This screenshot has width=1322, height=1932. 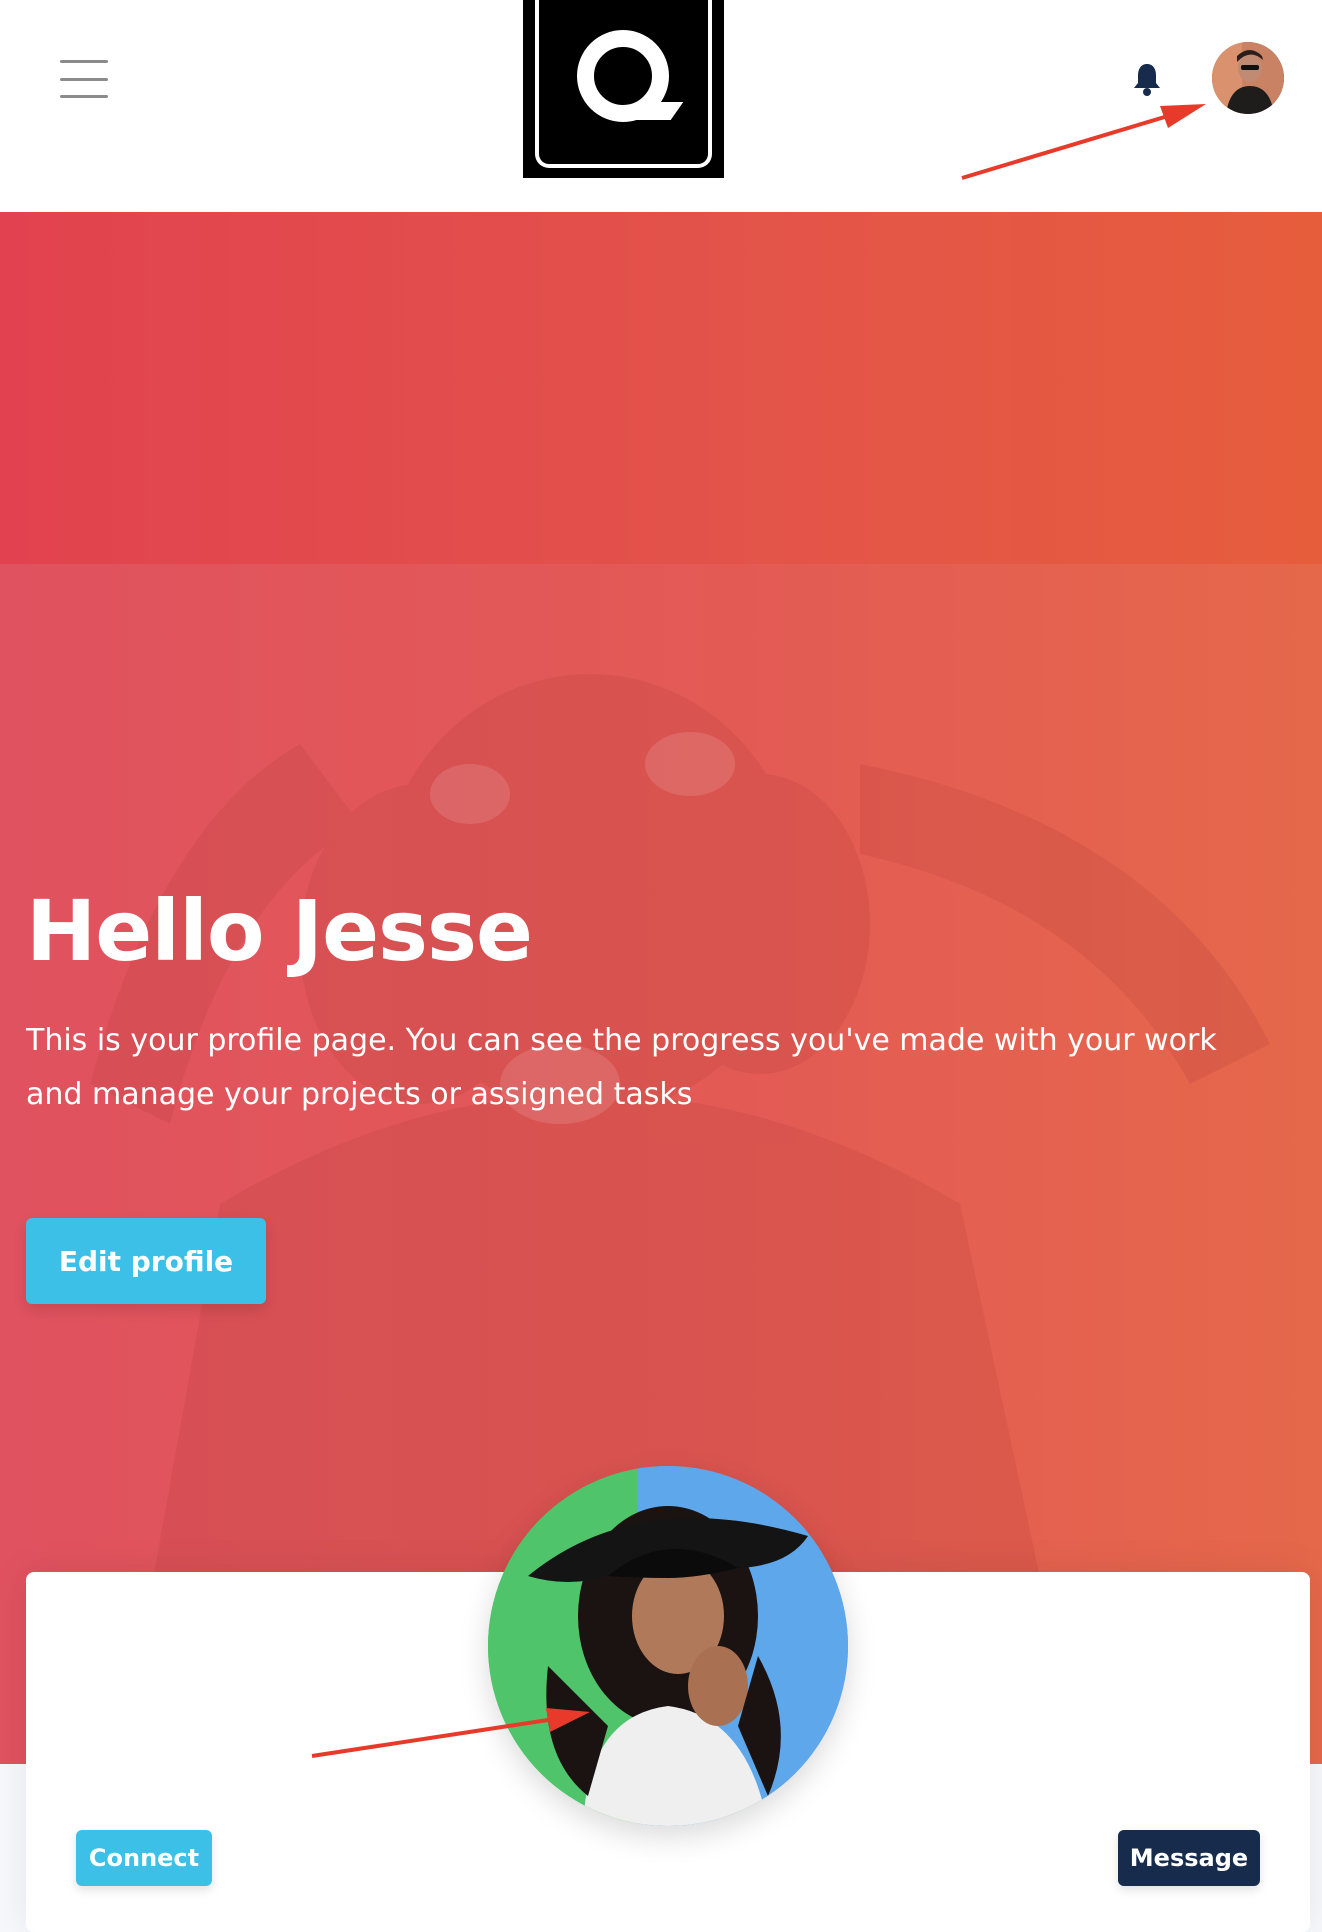 I want to click on avatar-small-portrait, so click(x=1248, y=78).